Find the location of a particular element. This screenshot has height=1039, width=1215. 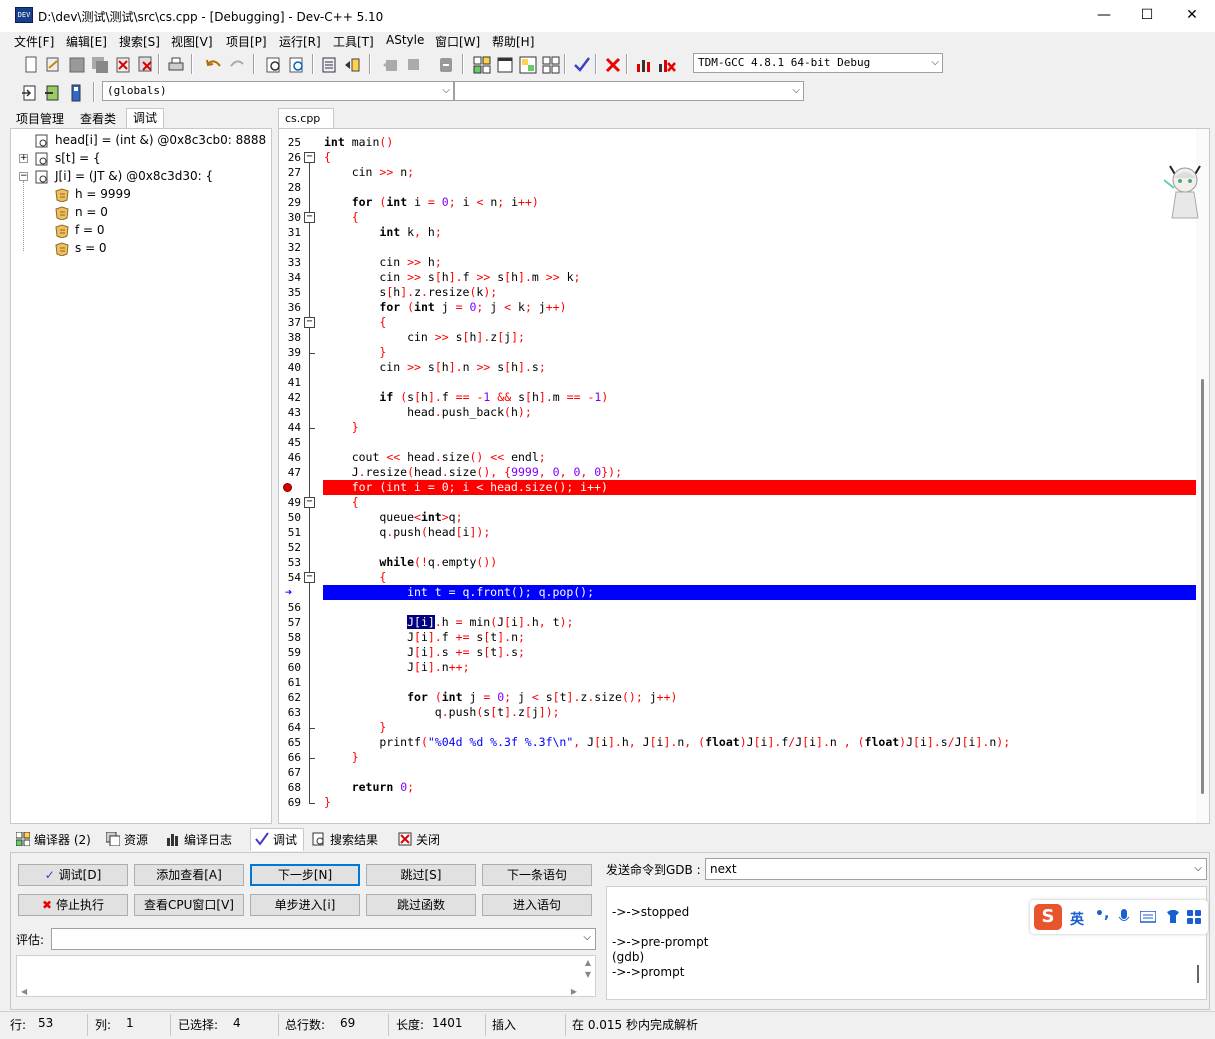

ime-punct: •, is located at coordinates (1102, 914).